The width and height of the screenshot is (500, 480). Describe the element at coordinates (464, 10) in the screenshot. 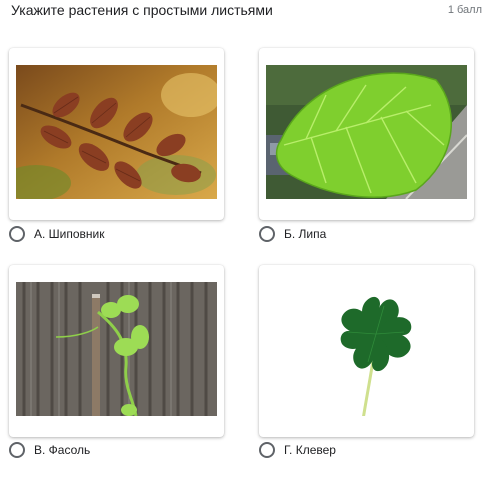

I see `points-label: 1 балл` at that location.